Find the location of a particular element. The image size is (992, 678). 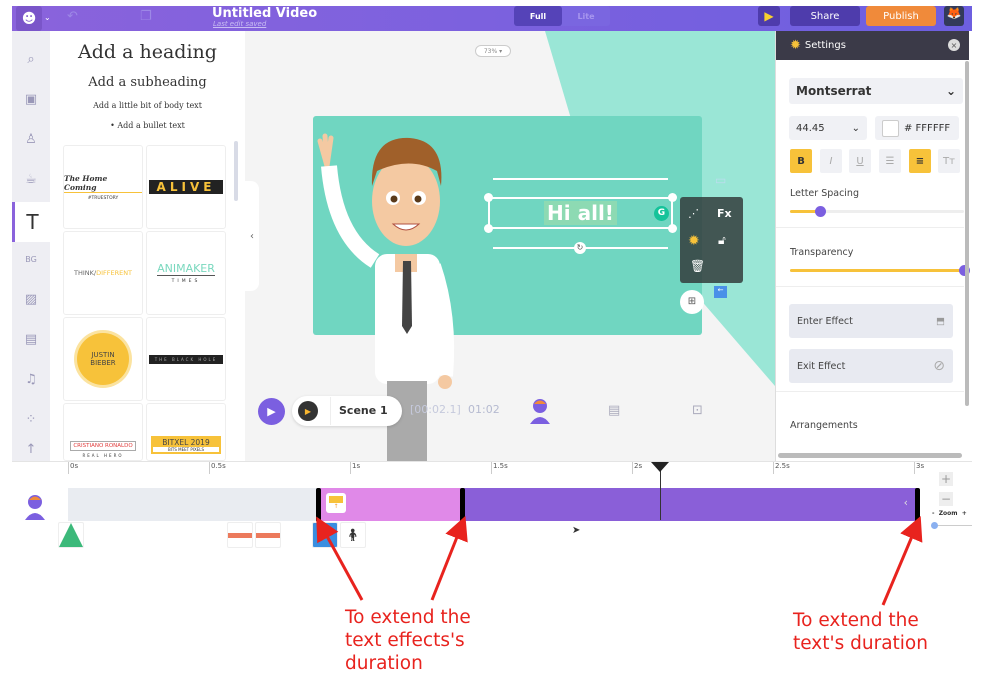

annotation-line: text's duration is located at coordinates (860, 643).